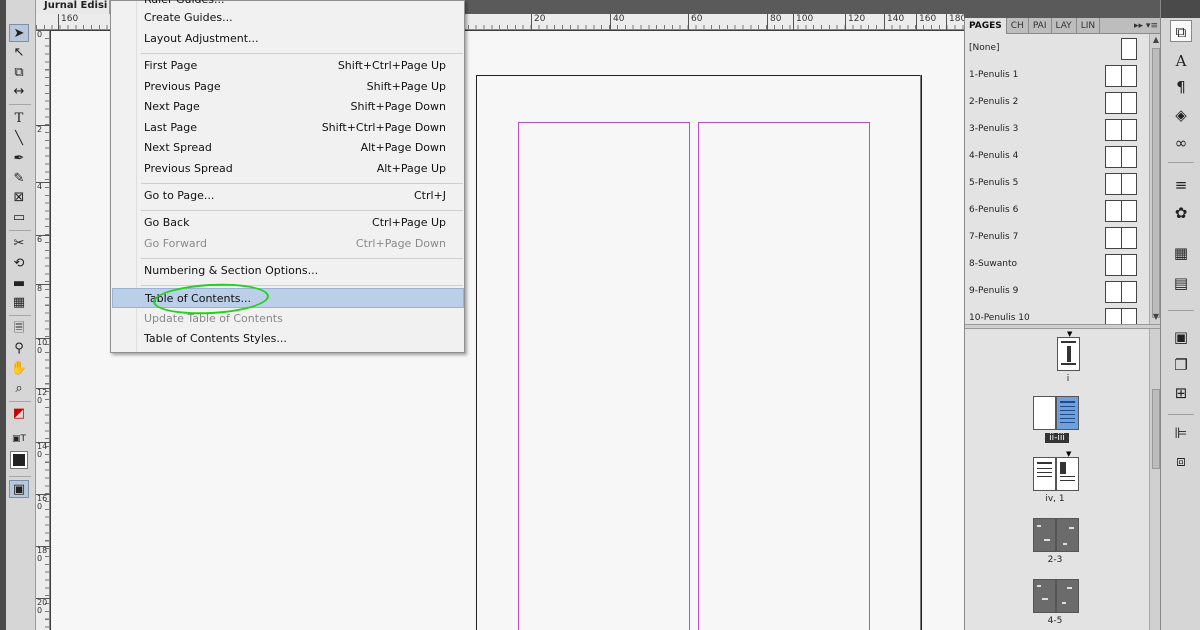  What do you see at coordinates (19, 369) in the screenshot?
I see `hand-tool-icon: ✋` at bounding box center [19, 369].